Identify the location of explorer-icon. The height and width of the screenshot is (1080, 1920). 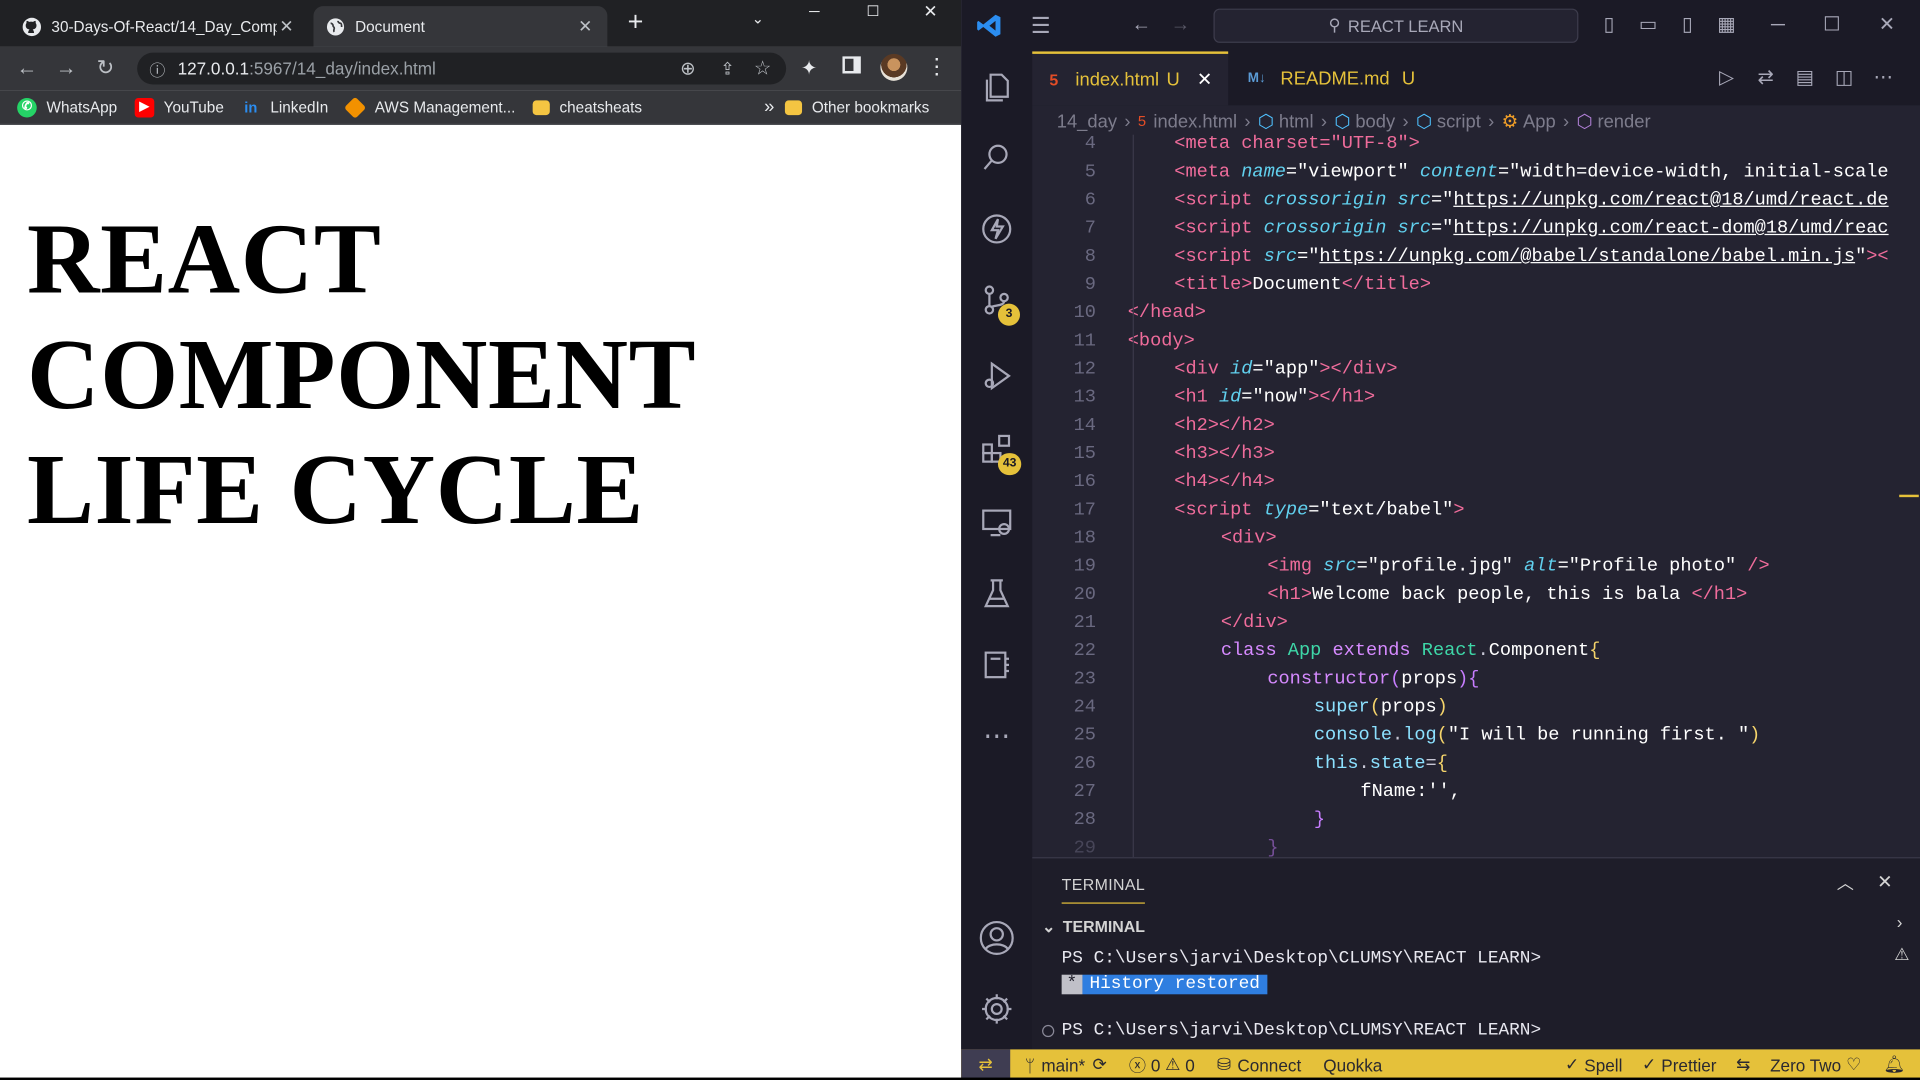
(996, 86).